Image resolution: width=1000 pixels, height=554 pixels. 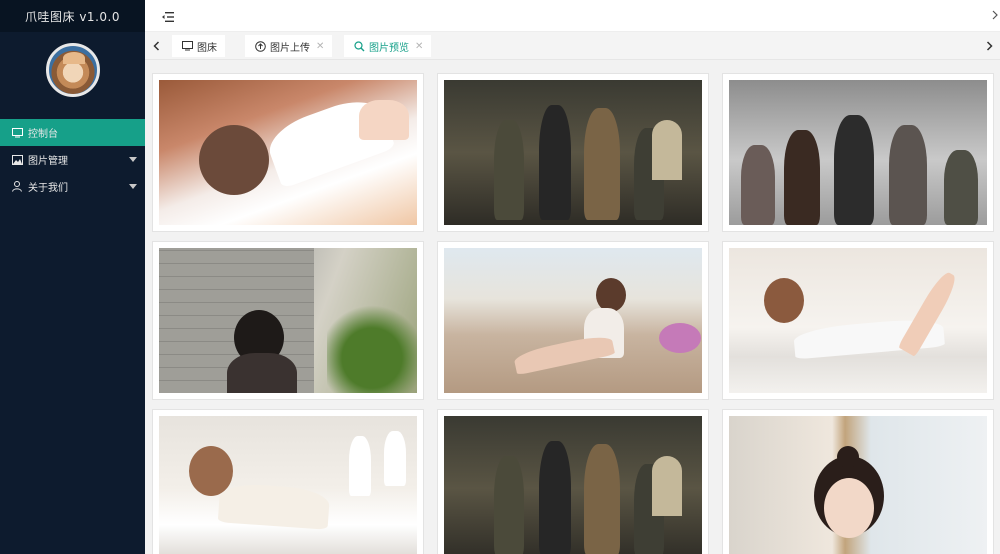 I want to click on sidebar-item-image-management: 图片管理, so click(x=72, y=159).